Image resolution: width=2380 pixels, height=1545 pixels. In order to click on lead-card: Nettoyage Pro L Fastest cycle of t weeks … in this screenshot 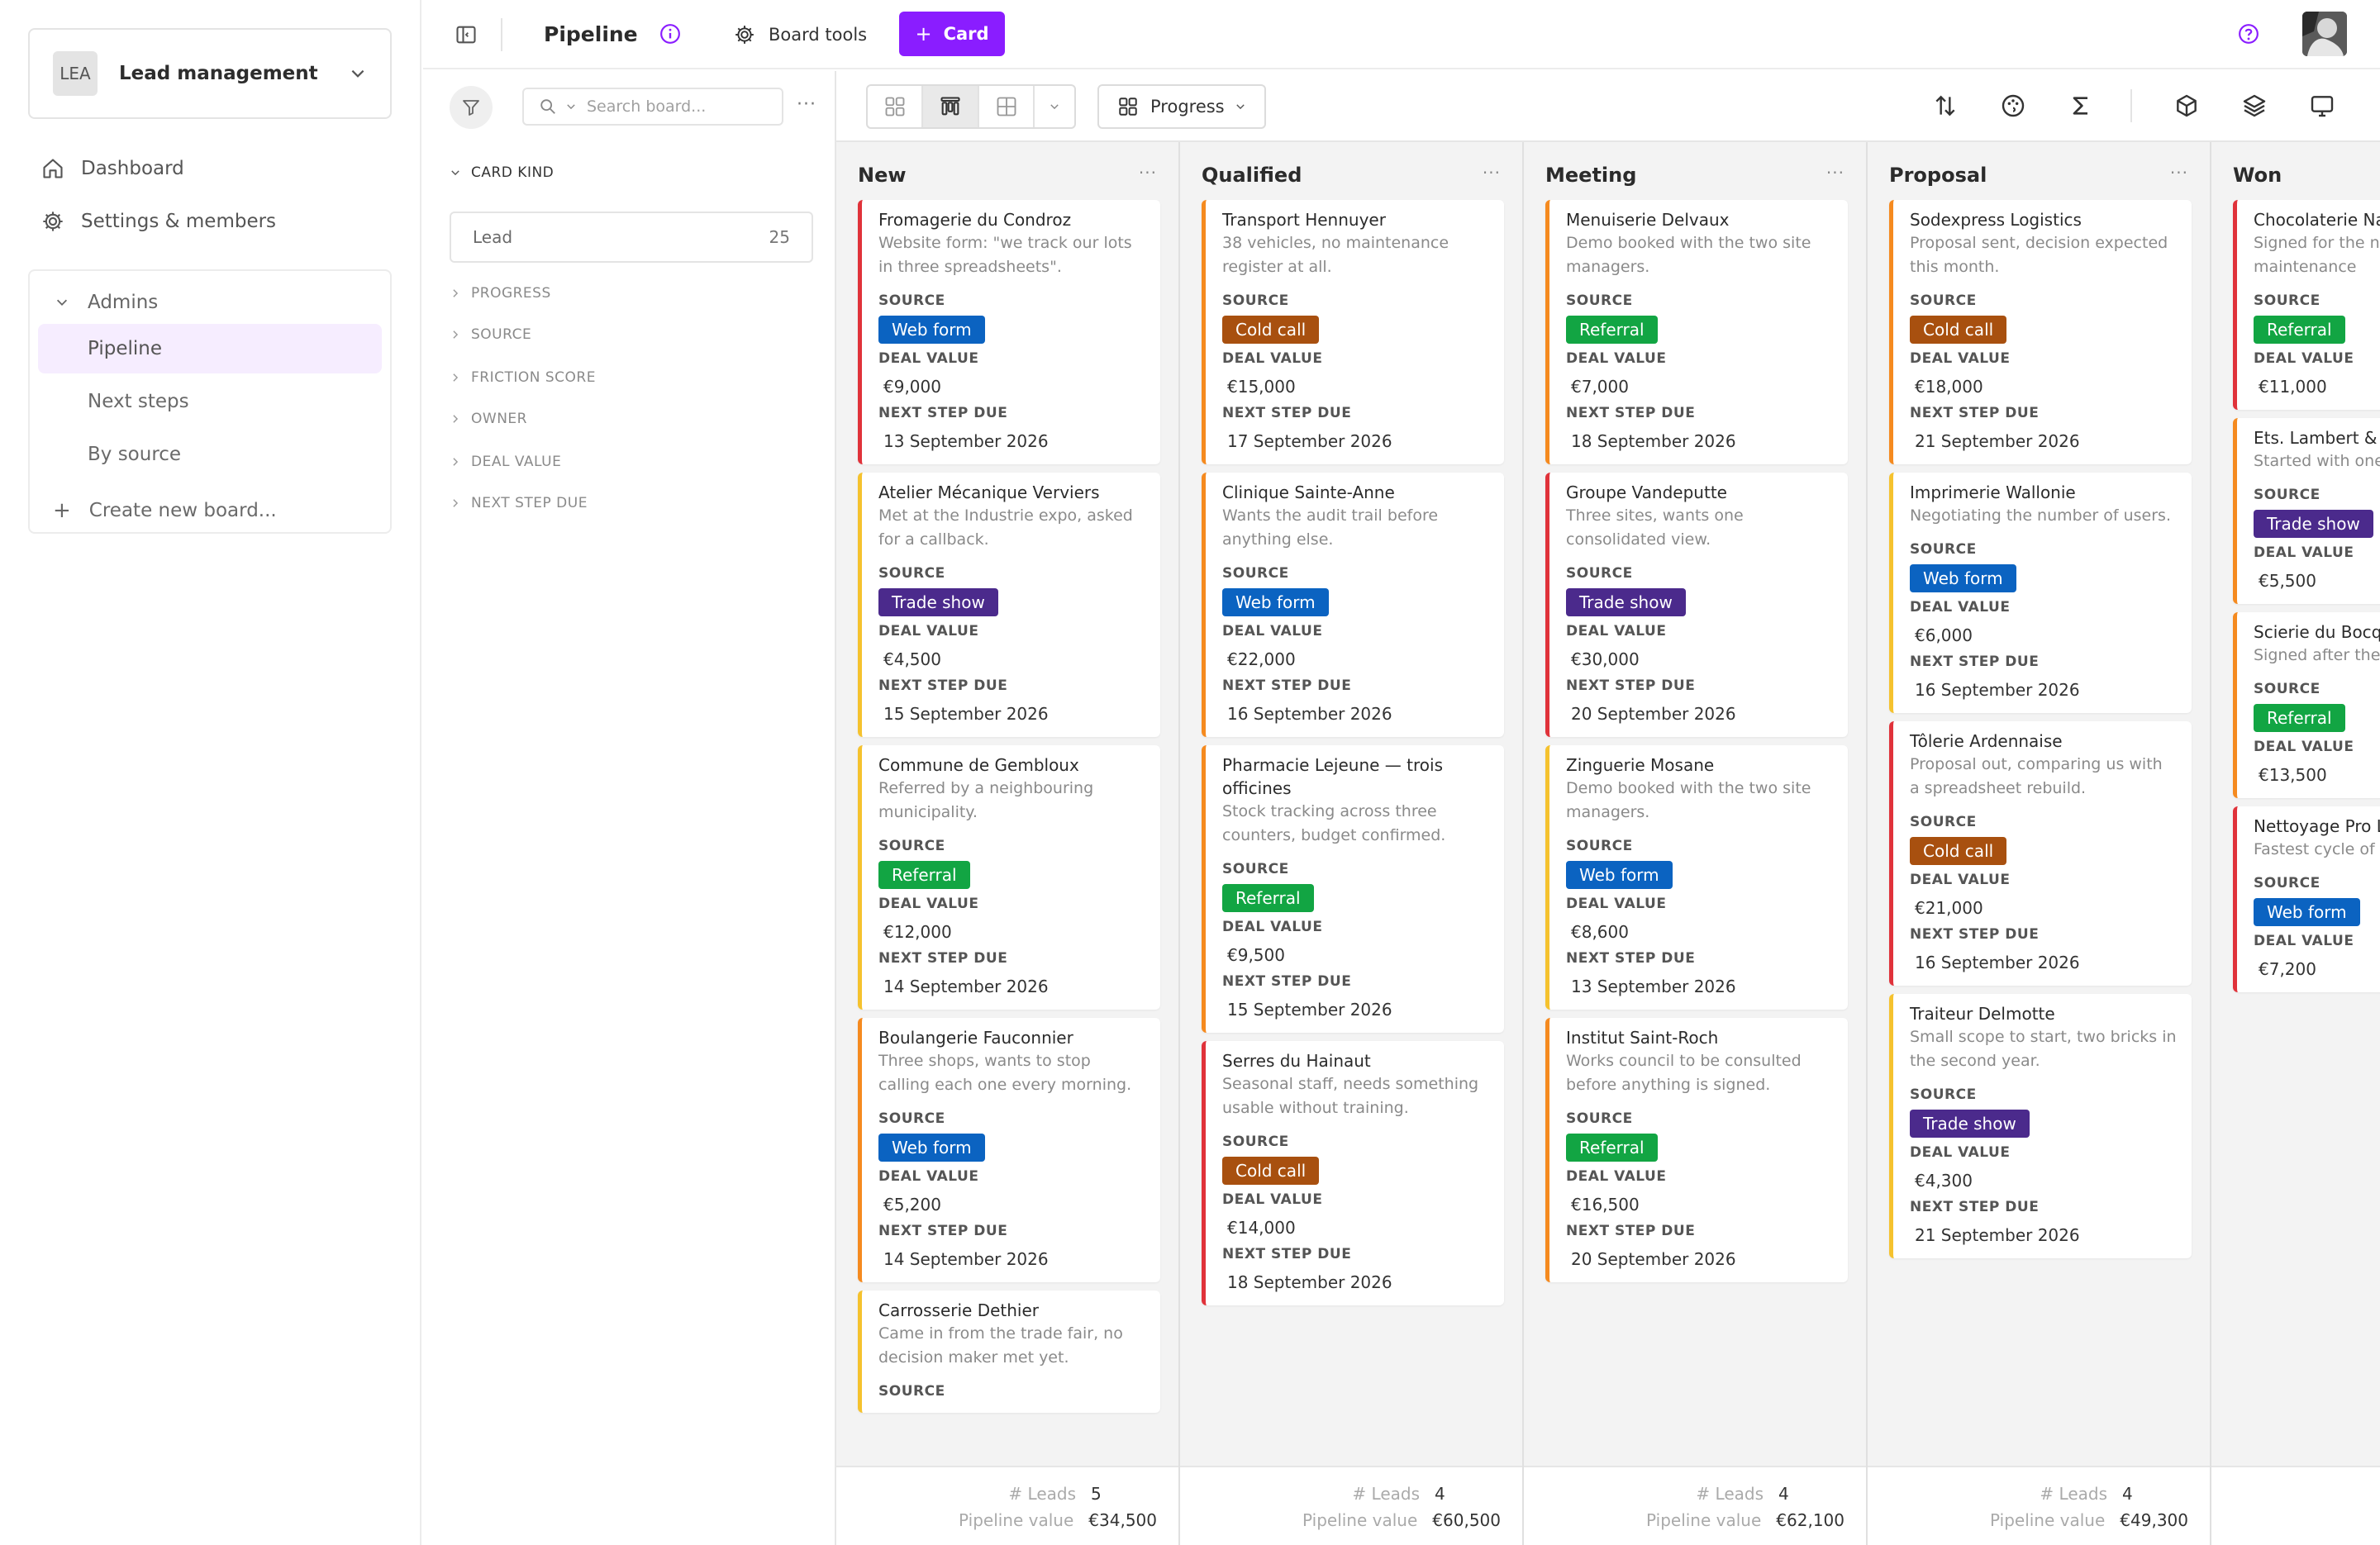, I will do `click(2306, 899)`.